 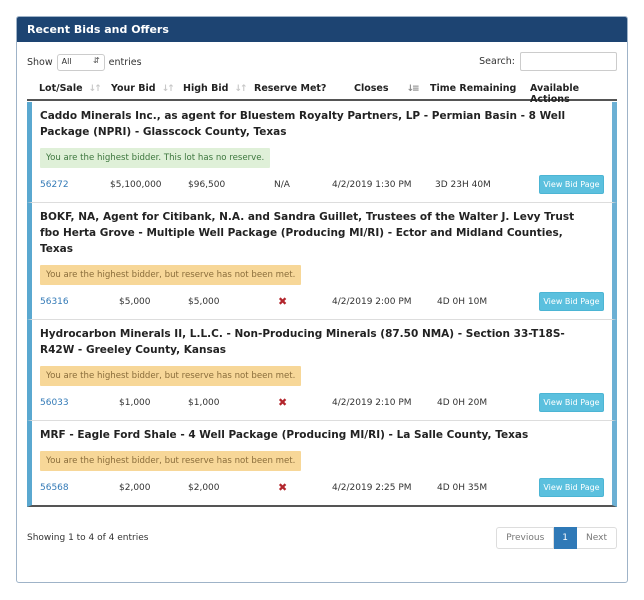 What do you see at coordinates (322, 29) in the screenshot?
I see `panel-title: Recent Bids and Offers` at bounding box center [322, 29].